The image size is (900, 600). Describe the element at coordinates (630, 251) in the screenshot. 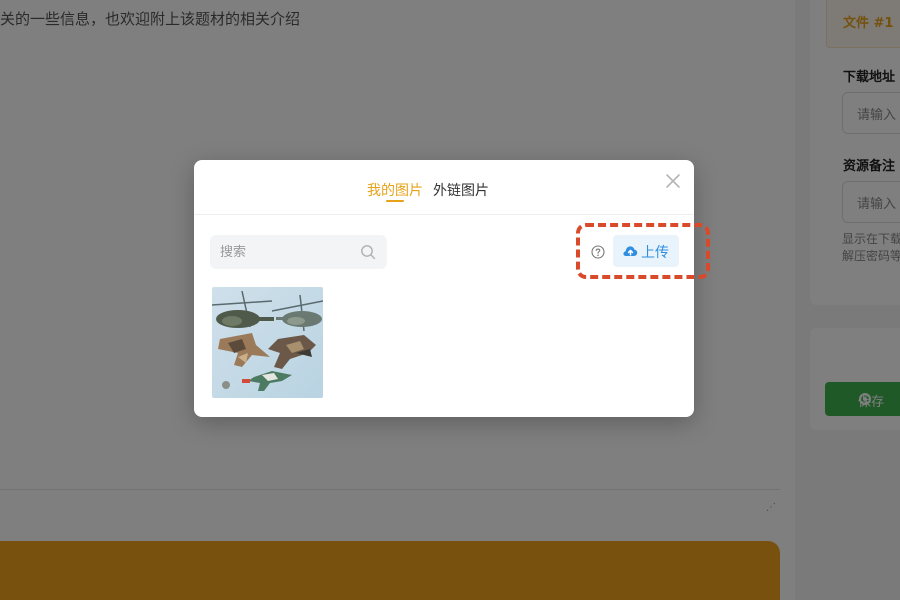

I see `cloud-upload-icon` at that location.